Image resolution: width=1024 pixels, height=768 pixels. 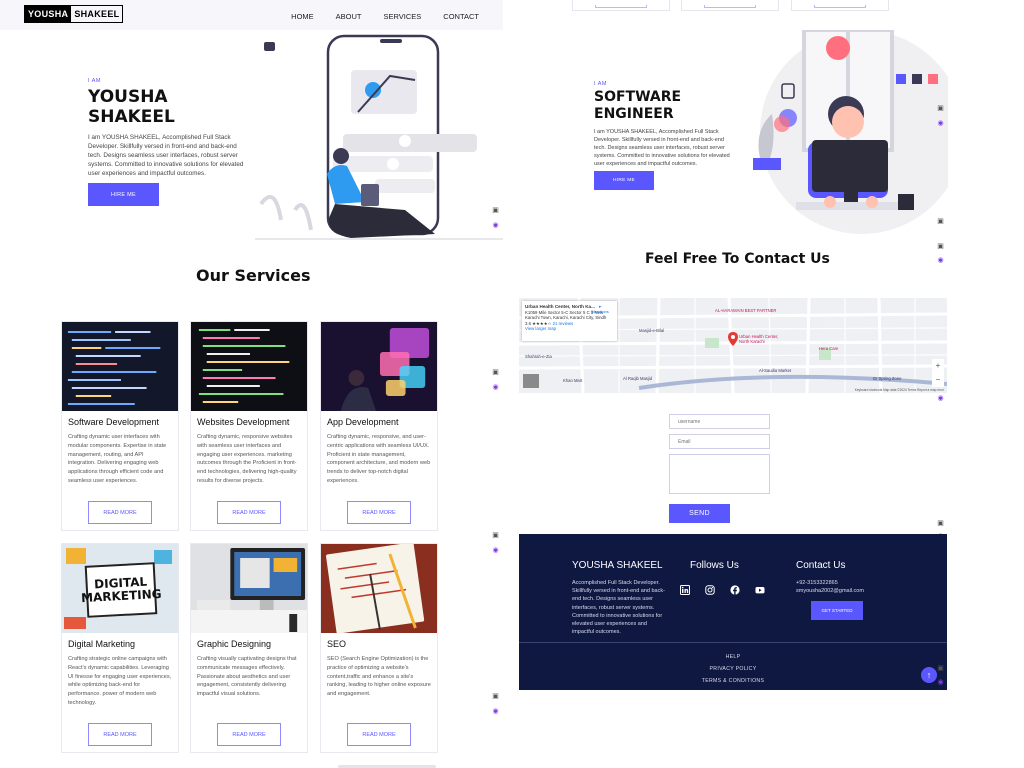 What do you see at coordinates (733, 669) in the screenshot?
I see `footer-link-privacy: PRIVACY POLICY` at bounding box center [733, 669].